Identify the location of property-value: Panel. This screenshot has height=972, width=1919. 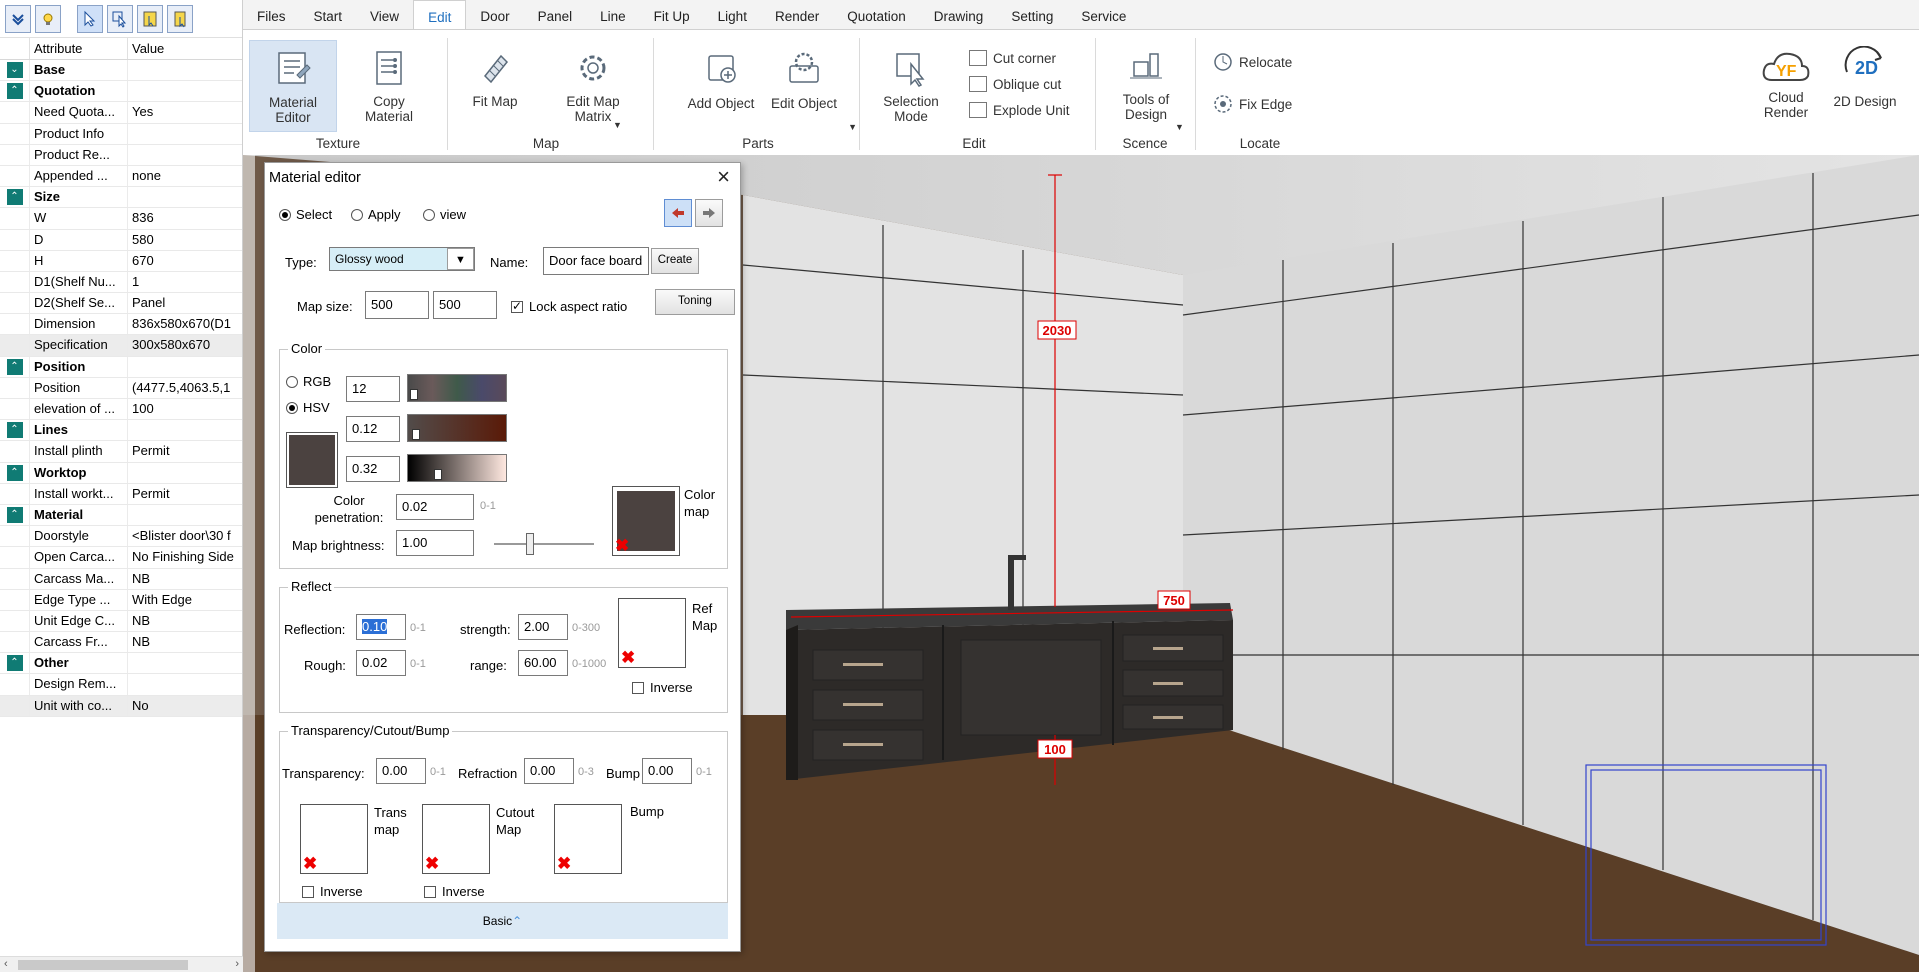
(185, 303).